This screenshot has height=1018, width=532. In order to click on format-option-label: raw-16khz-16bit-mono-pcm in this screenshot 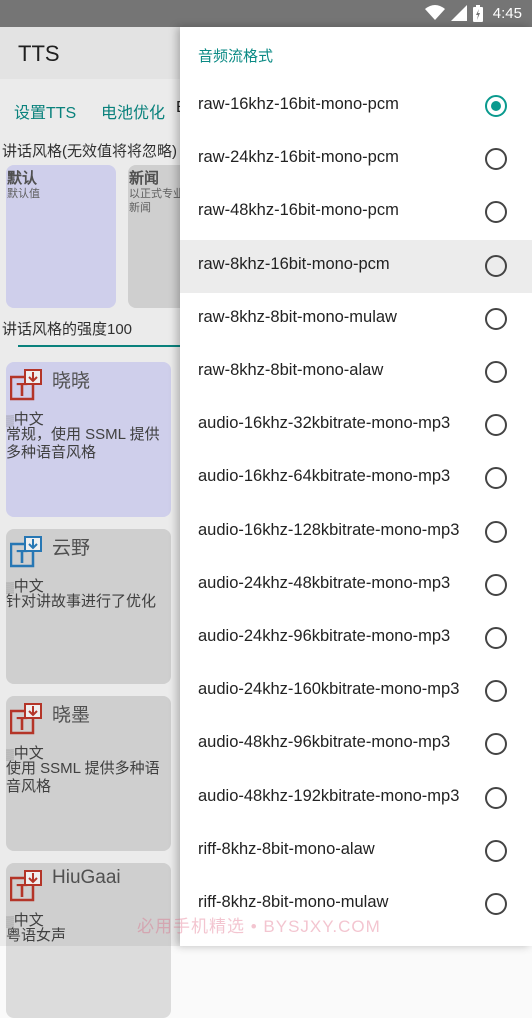, I will do `click(298, 104)`.